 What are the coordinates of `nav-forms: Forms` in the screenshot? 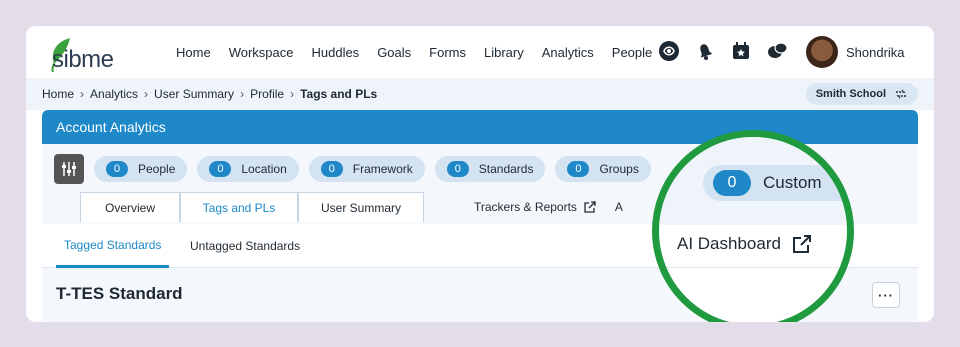 It's located at (447, 52).